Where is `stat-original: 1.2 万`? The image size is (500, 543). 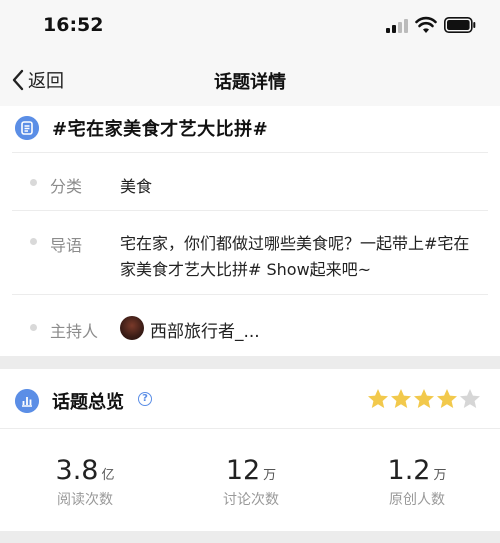
stat-original: 1.2 万 is located at coordinates (417, 470).